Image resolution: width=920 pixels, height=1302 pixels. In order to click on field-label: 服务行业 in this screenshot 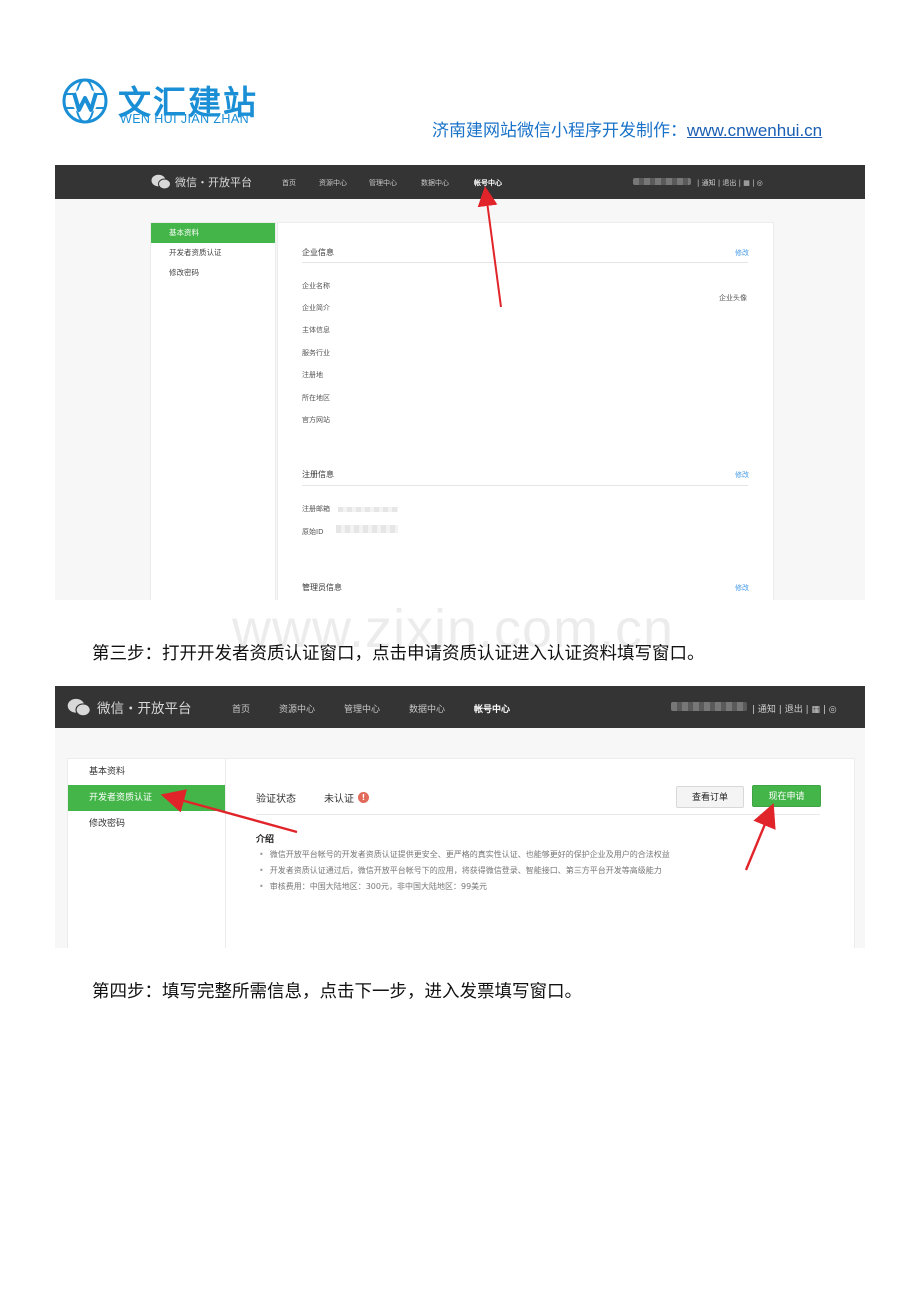, I will do `click(316, 353)`.